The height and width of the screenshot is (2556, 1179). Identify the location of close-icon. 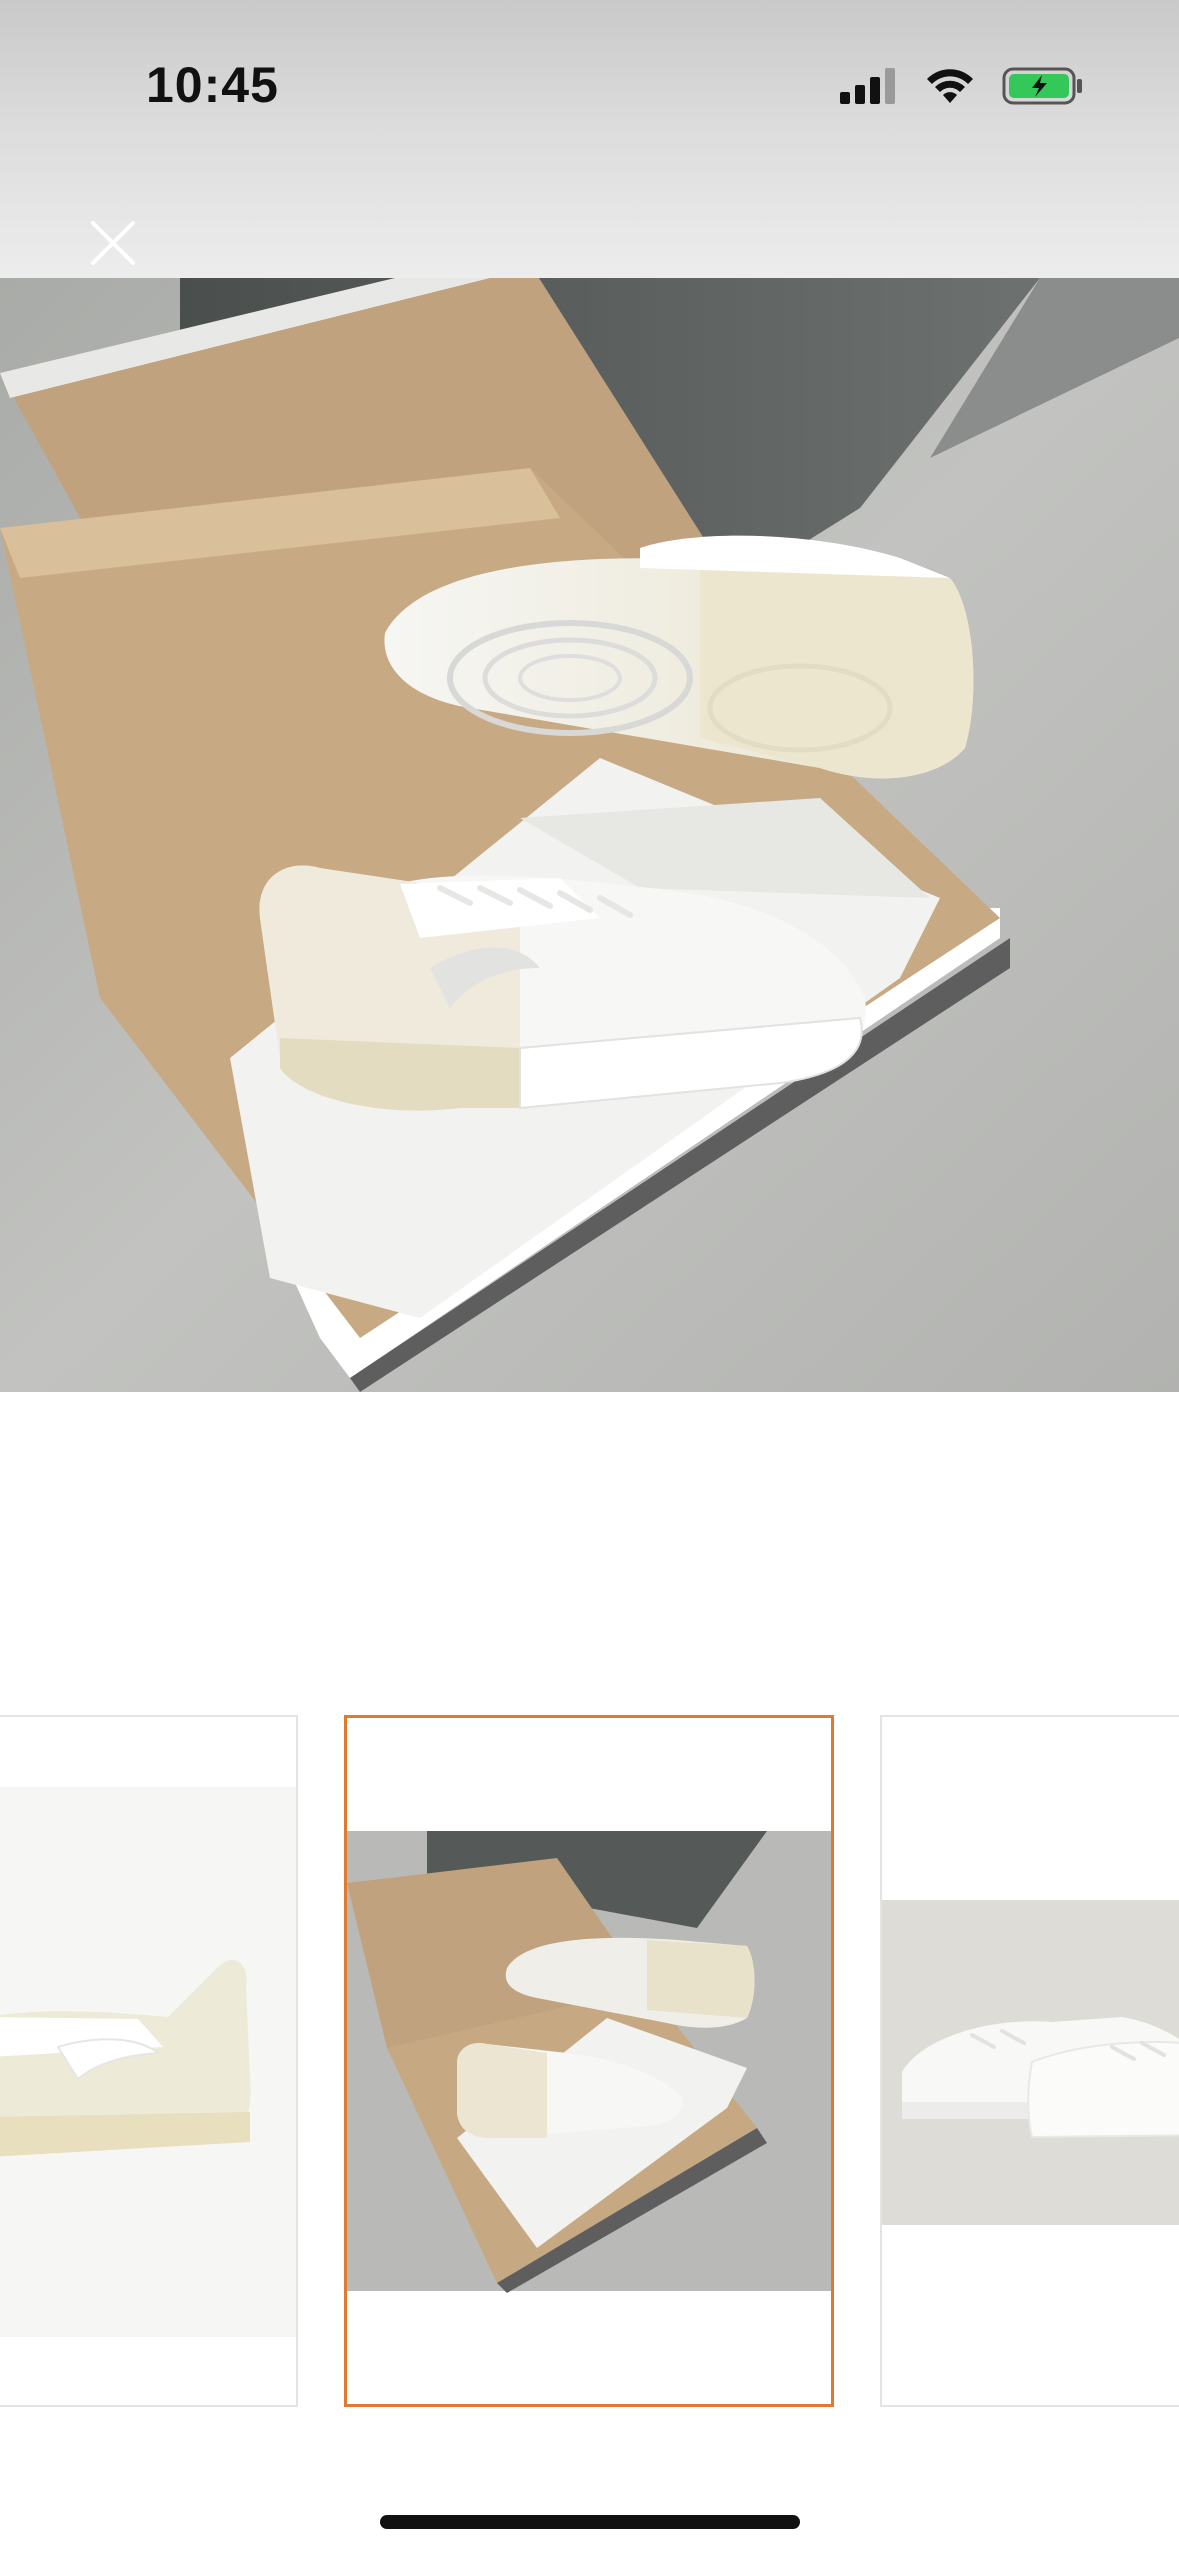
(113, 243).